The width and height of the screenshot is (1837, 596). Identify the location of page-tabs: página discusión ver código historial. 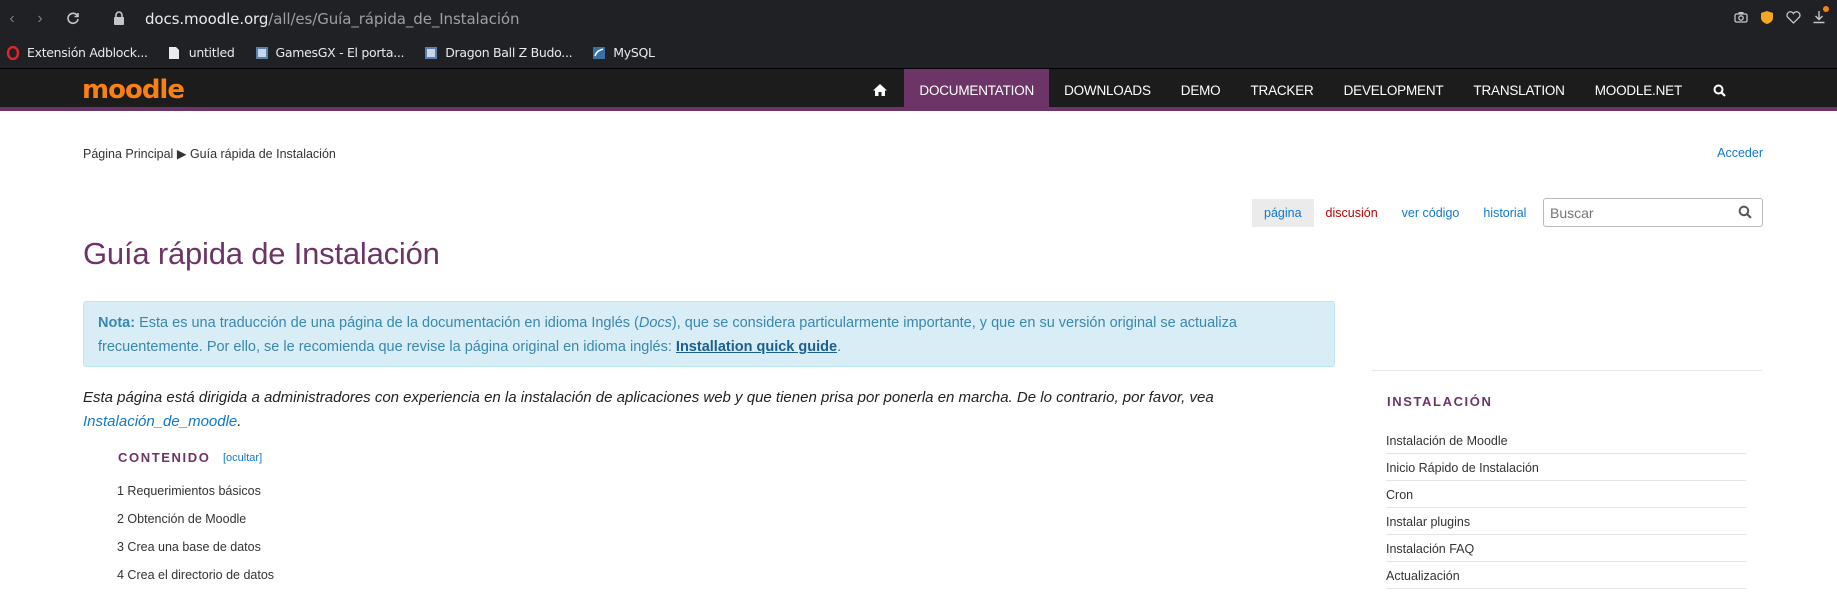
(1395, 213).